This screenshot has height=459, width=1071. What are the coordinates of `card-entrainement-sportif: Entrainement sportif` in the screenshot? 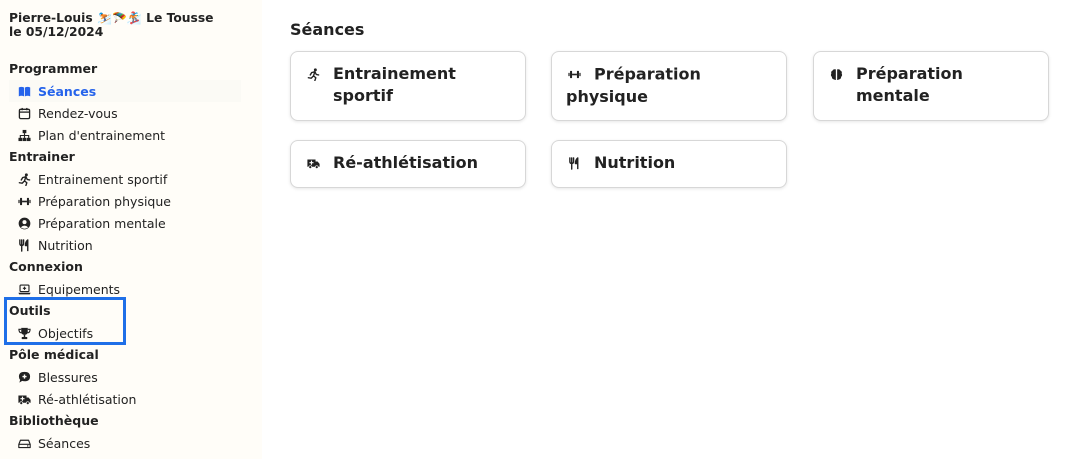 It's located at (408, 86).